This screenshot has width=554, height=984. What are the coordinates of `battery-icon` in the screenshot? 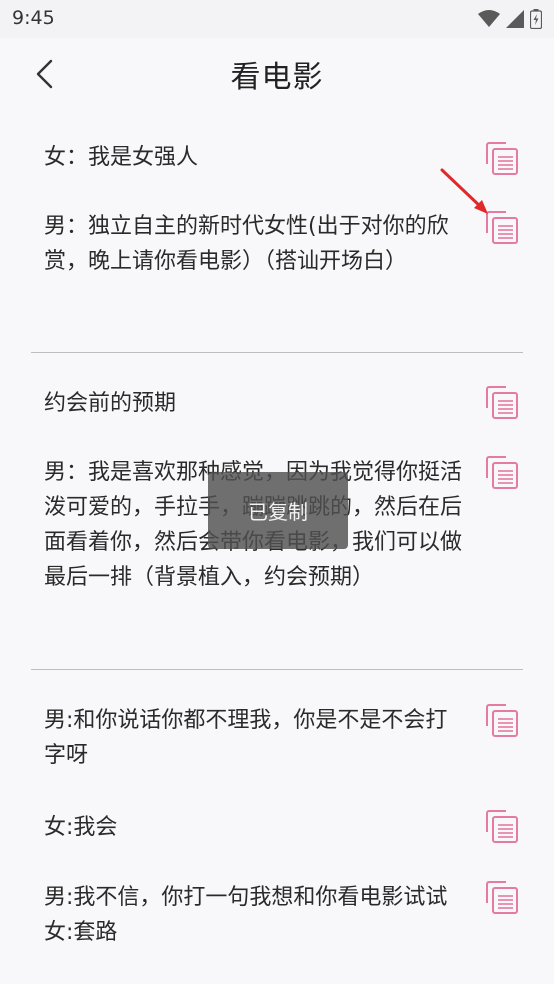 It's located at (536, 19).